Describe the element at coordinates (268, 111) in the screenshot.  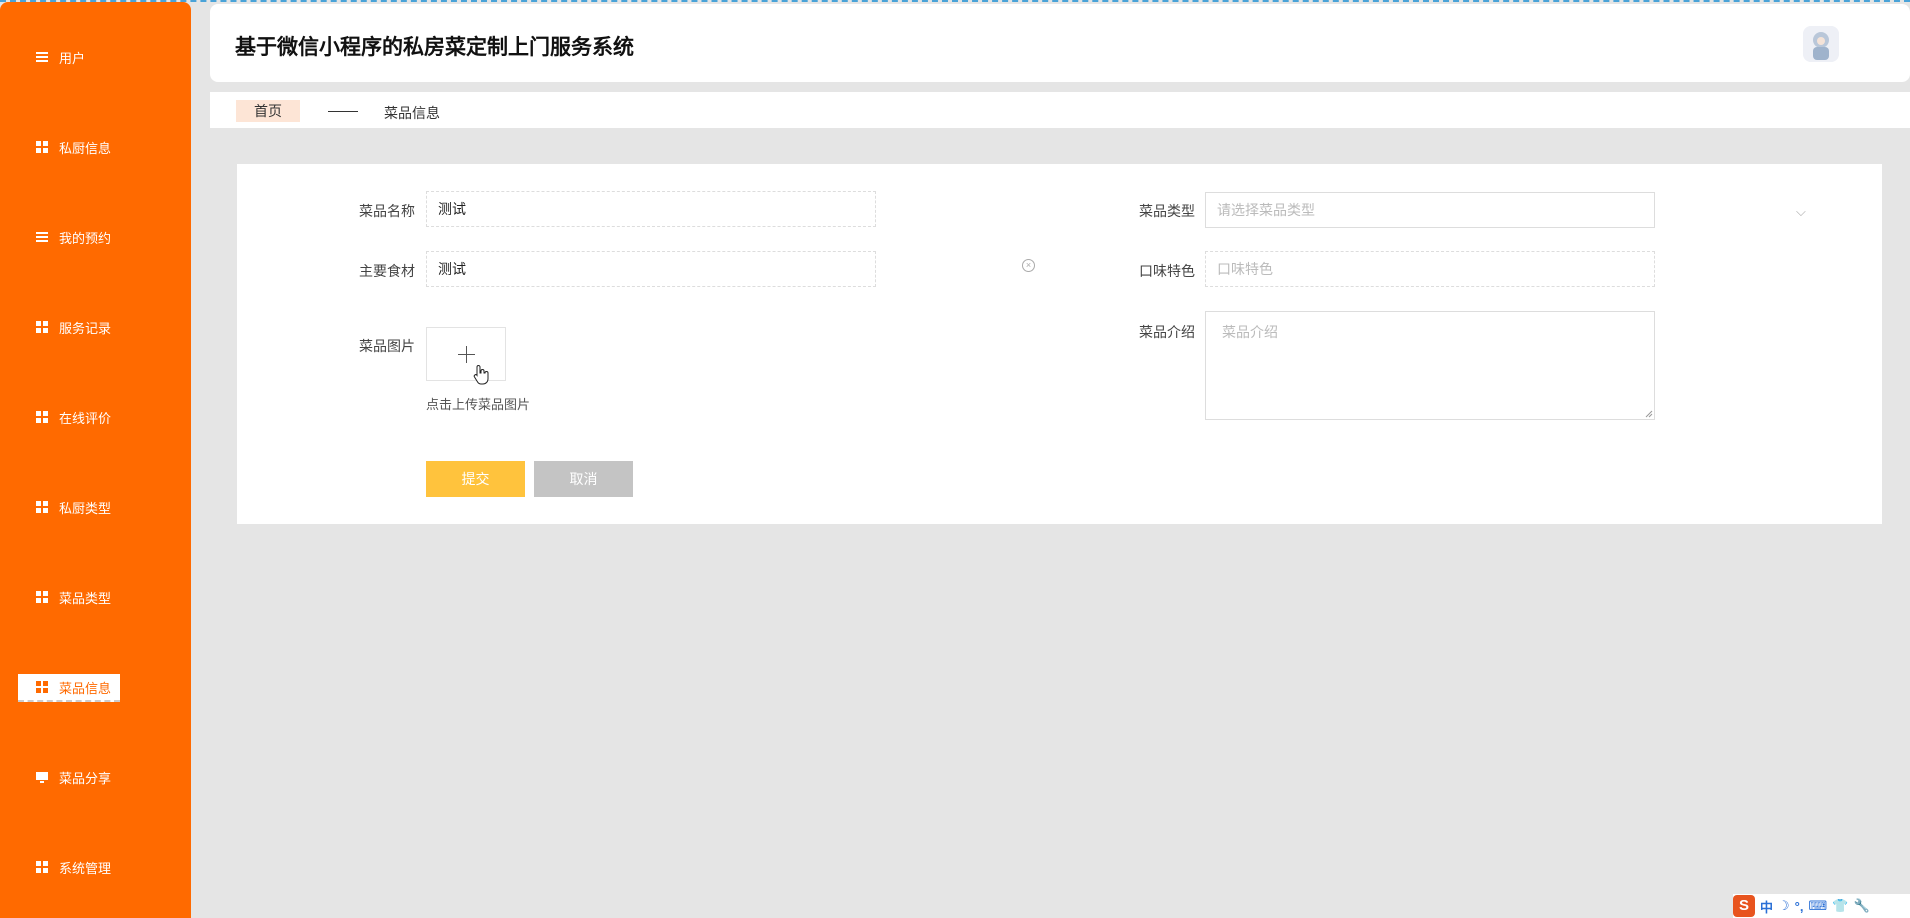
I see `breadcrumb-home: 首页` at that location.